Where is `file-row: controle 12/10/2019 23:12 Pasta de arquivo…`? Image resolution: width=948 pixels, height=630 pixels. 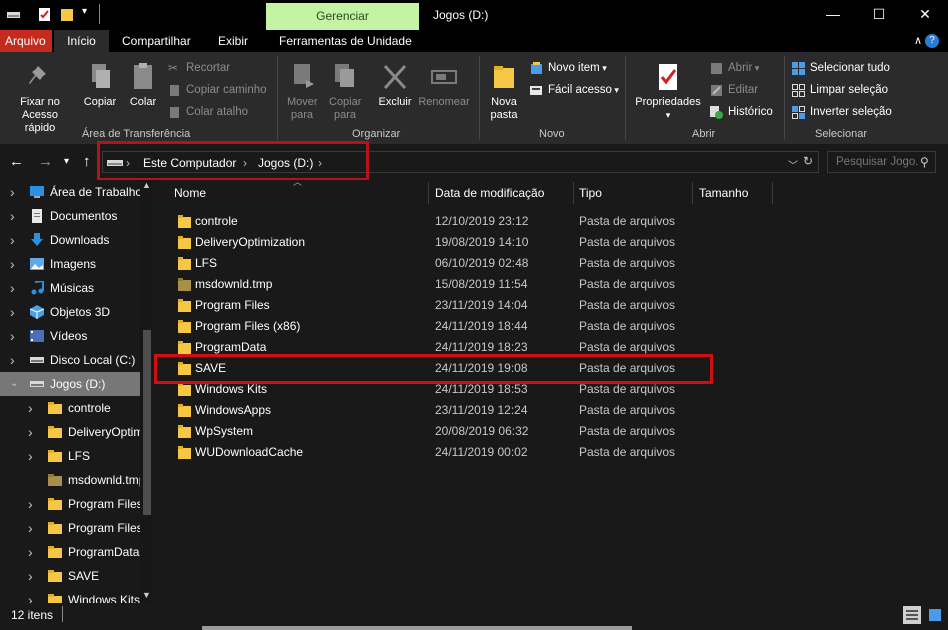 file-row: controle 12/10/2019 23:12 Pasta de arquivo… is located at coordinates (433, 221).